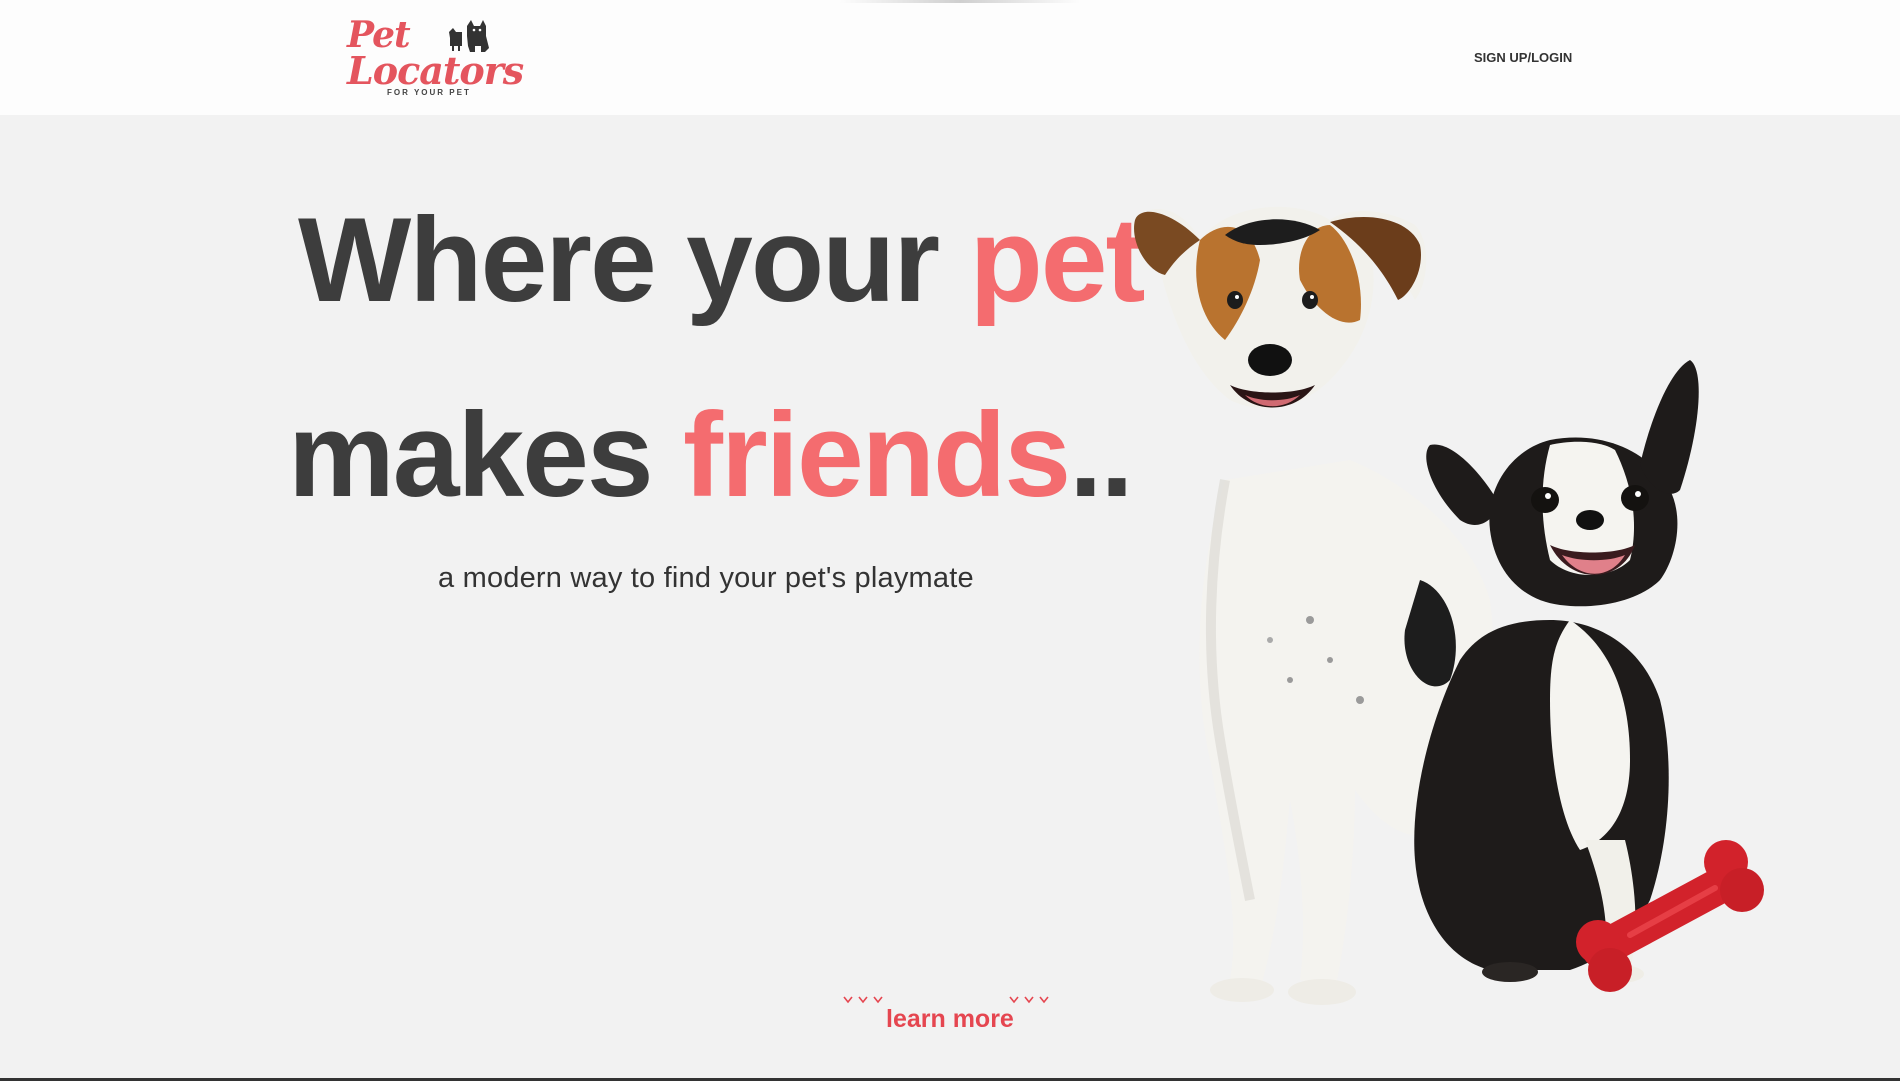 This screenshot has height=1081, width=1900. What do you see at coordinates (877, 455) in the screenshot?
I see `hero-line2-accent: friends` at bounding box center [877, 455].